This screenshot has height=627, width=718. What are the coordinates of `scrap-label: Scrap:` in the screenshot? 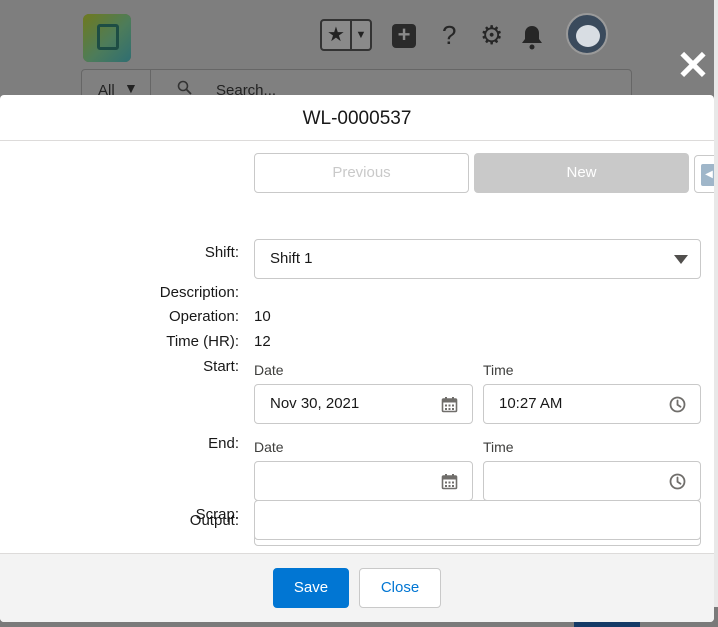 It's located at (217, 514).